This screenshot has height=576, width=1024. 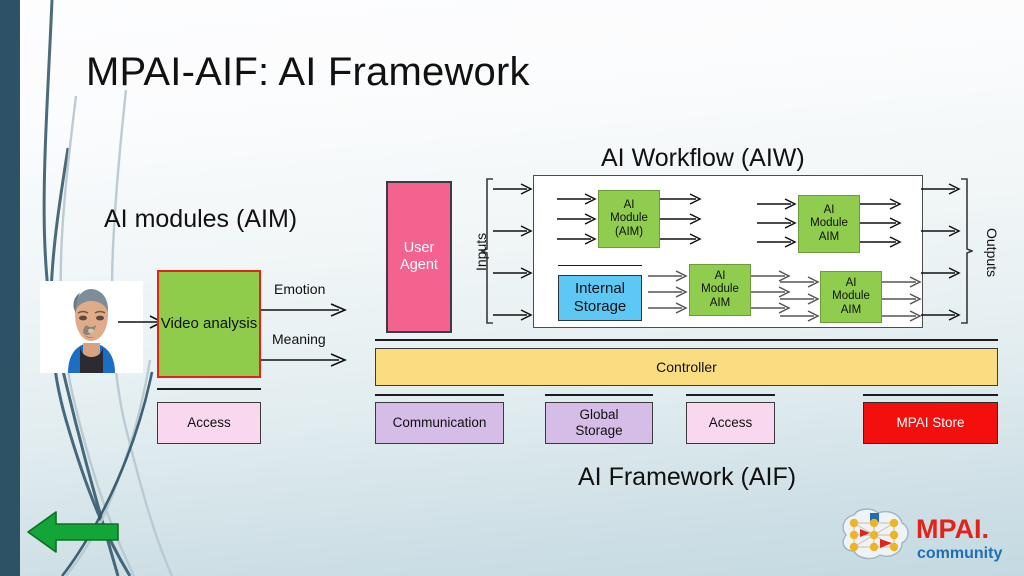 I want to click on internal-storage-line1: Internal, so click(x=600, y=289).